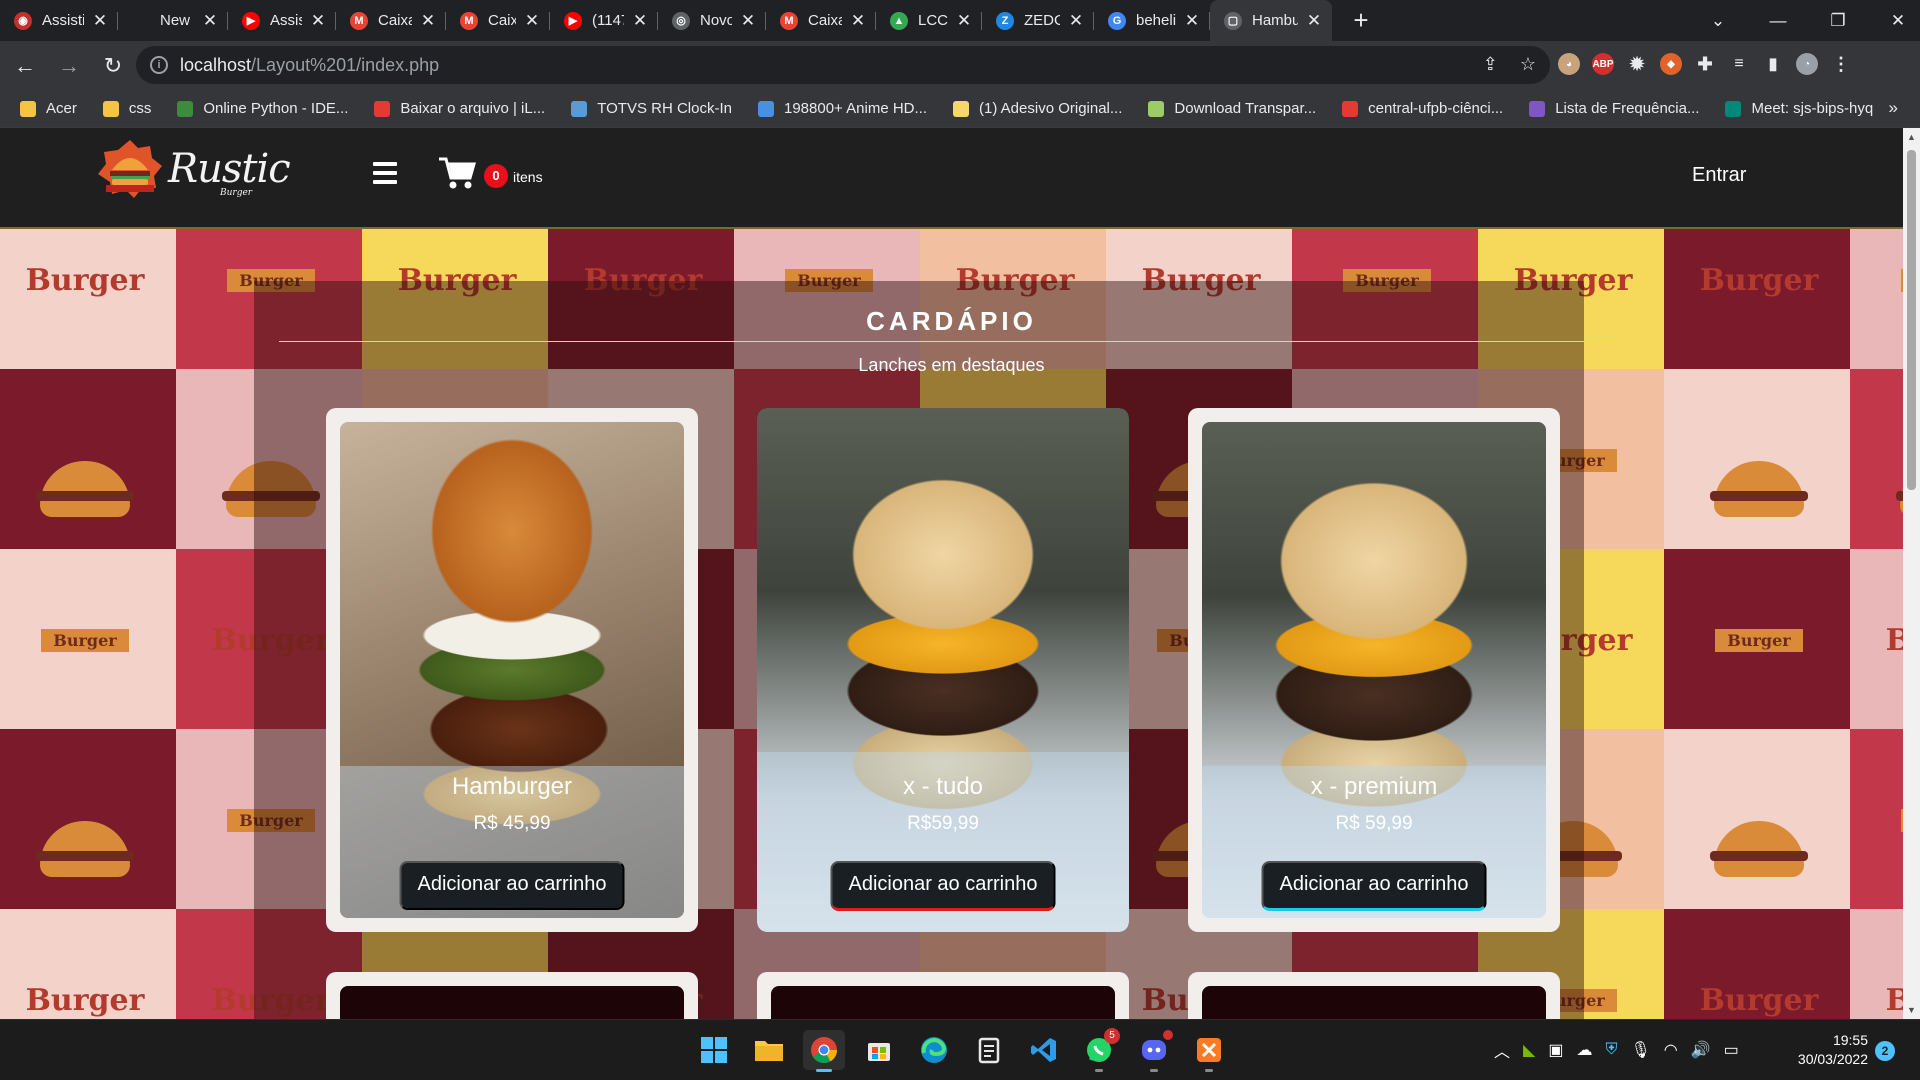 The height and width of the screenshot is (1080, 1920). Describe the element at coordinates (1911, 320) in the screenshot. I see `scrollbar-thumb` at that location.